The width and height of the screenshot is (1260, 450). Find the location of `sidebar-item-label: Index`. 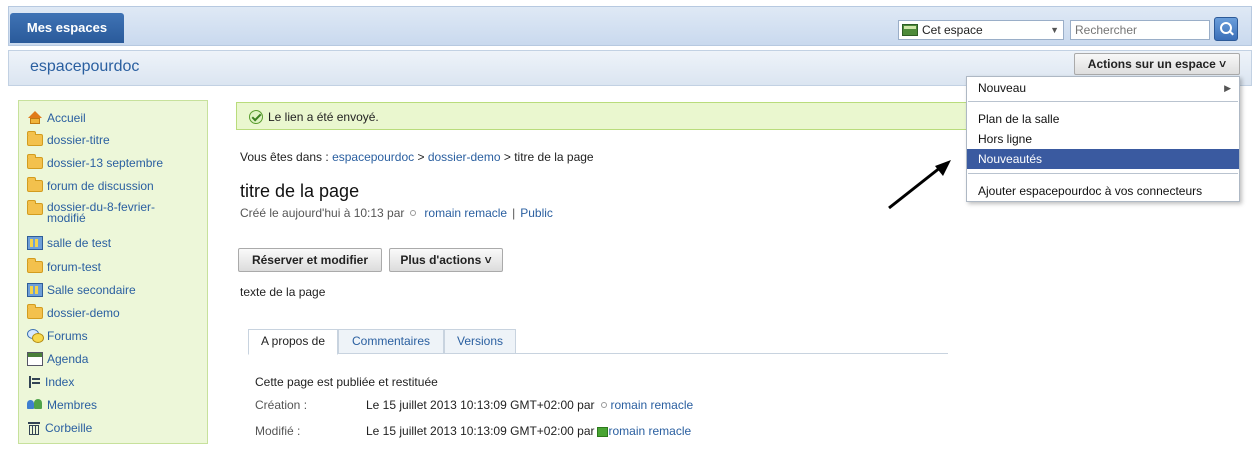

sidebar-item-label: Index is located at coordinates (60, 382).